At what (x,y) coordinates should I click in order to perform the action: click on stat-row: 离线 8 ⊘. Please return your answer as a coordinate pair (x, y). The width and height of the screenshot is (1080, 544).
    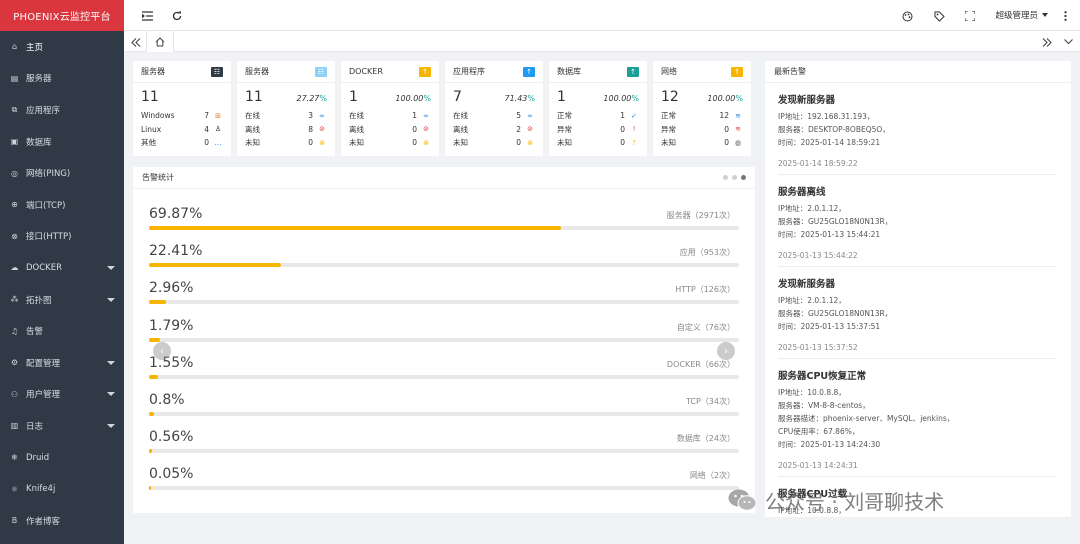
    Looking at the image, I should click on (286, 130).